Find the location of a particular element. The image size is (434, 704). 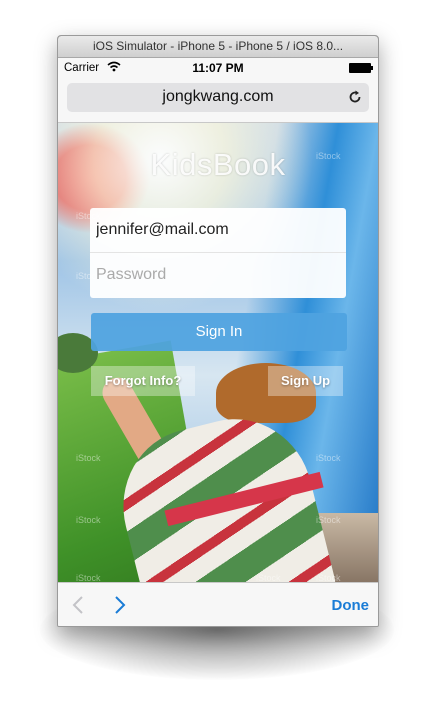

email-field is located at coordinates (216, 230).